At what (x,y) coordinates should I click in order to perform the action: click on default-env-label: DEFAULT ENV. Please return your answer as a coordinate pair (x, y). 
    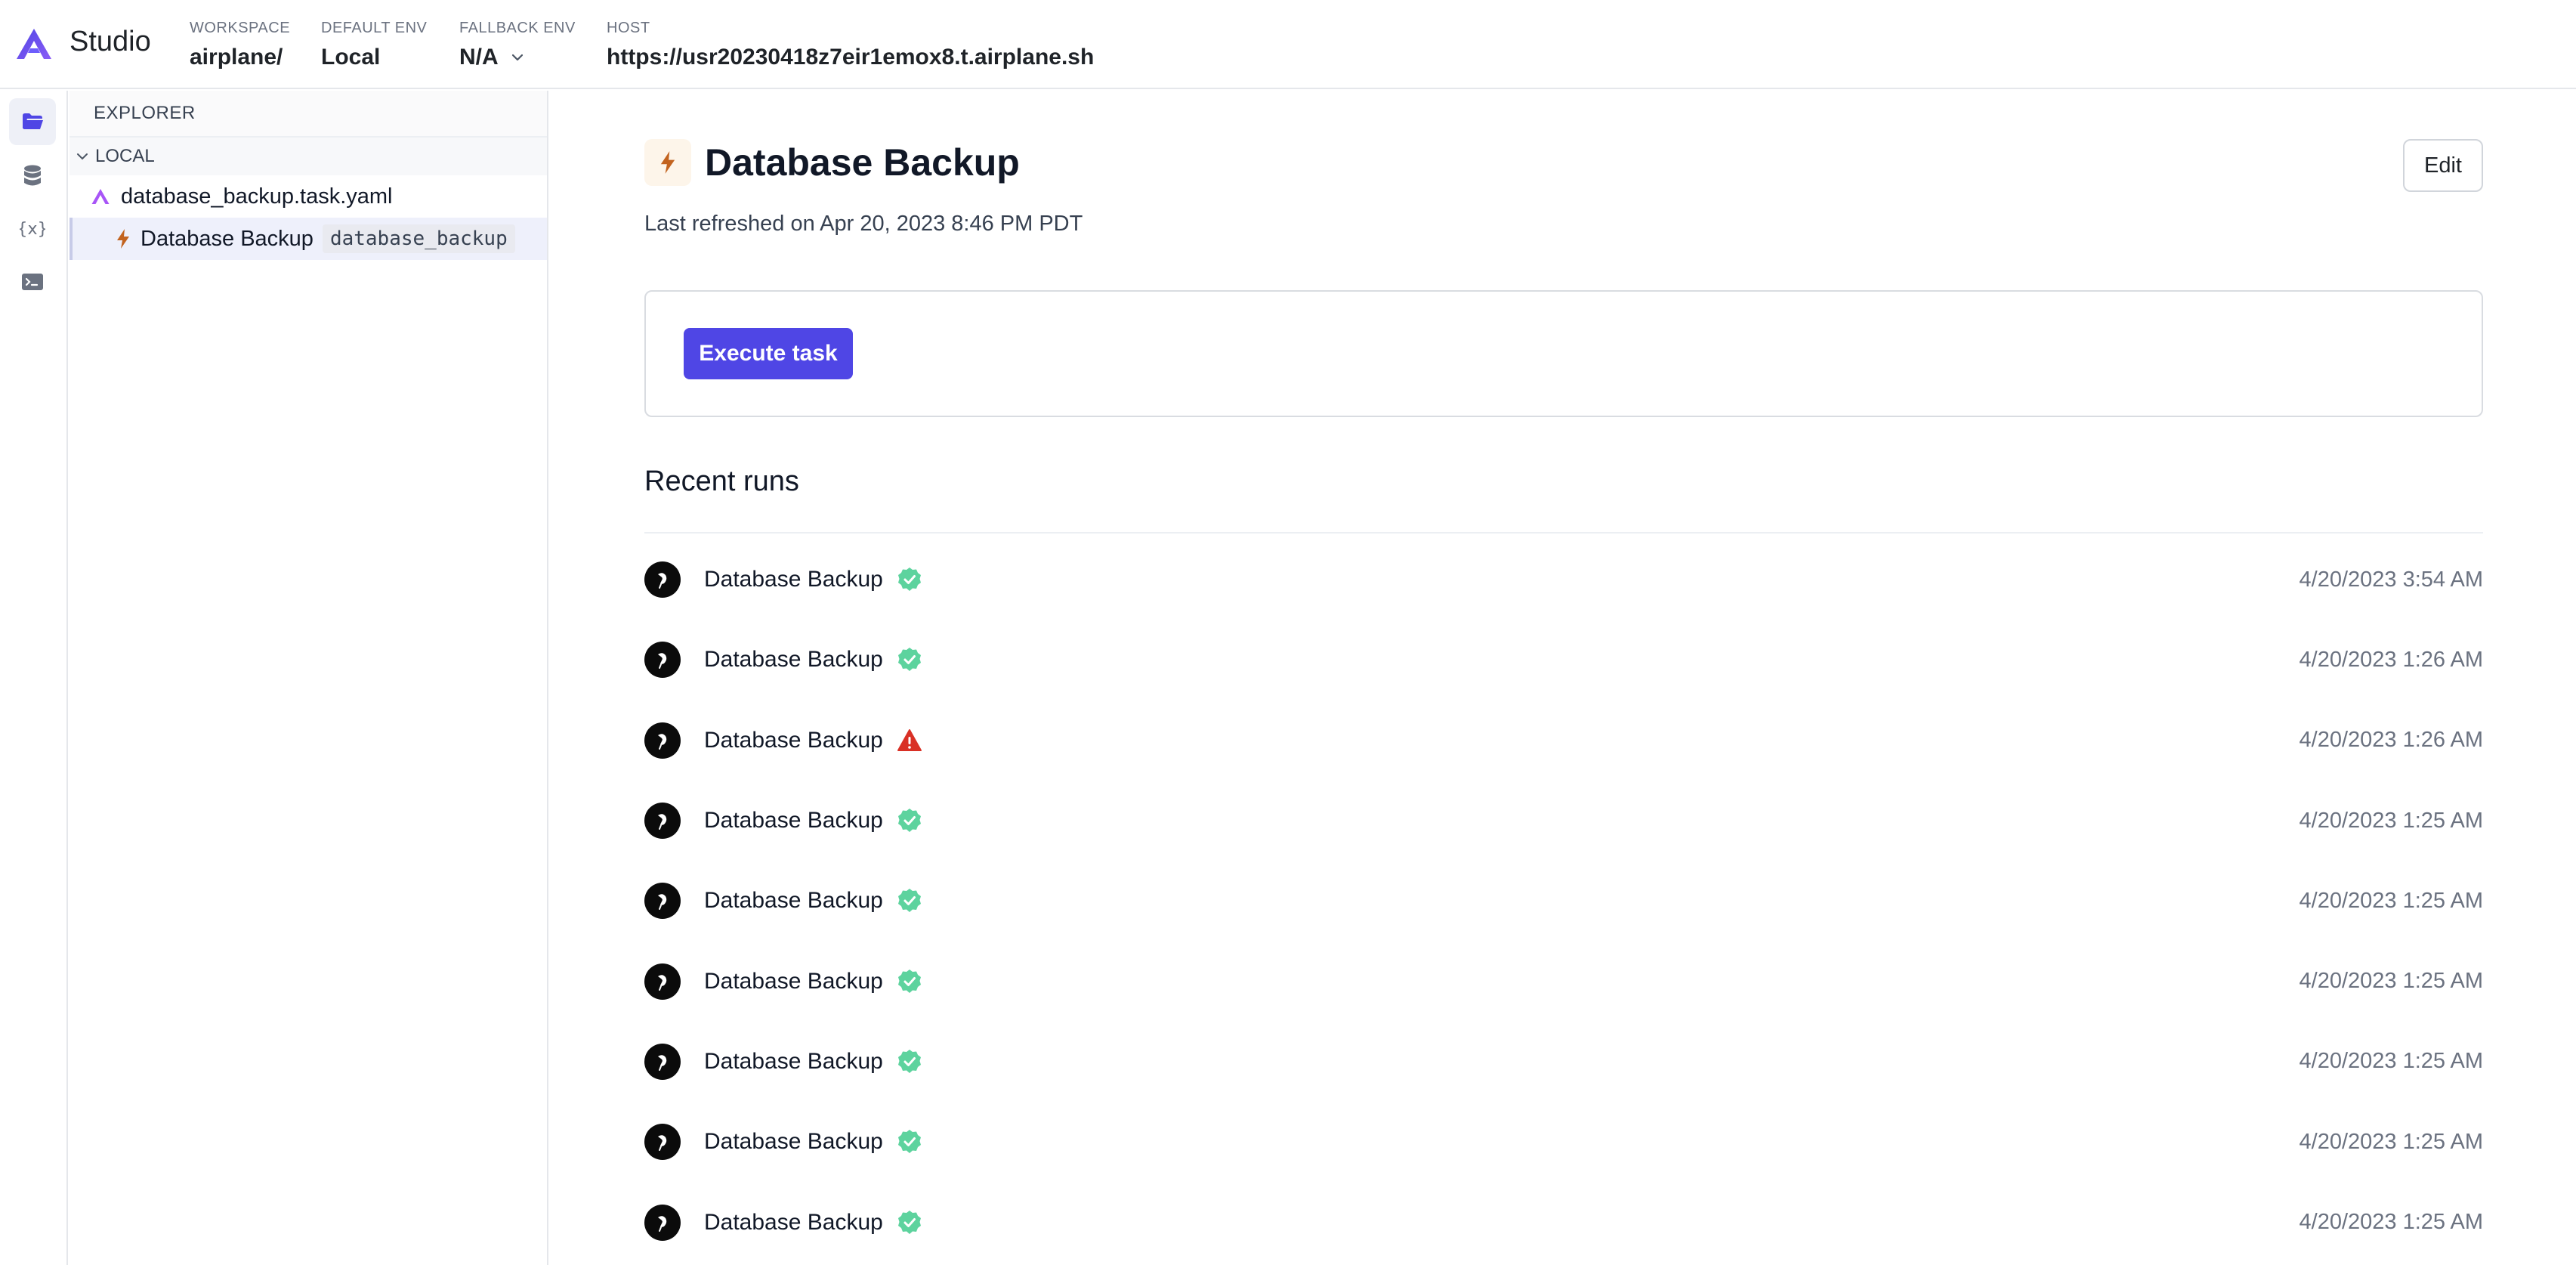
    Looking at the image, I should click on (374, 28).